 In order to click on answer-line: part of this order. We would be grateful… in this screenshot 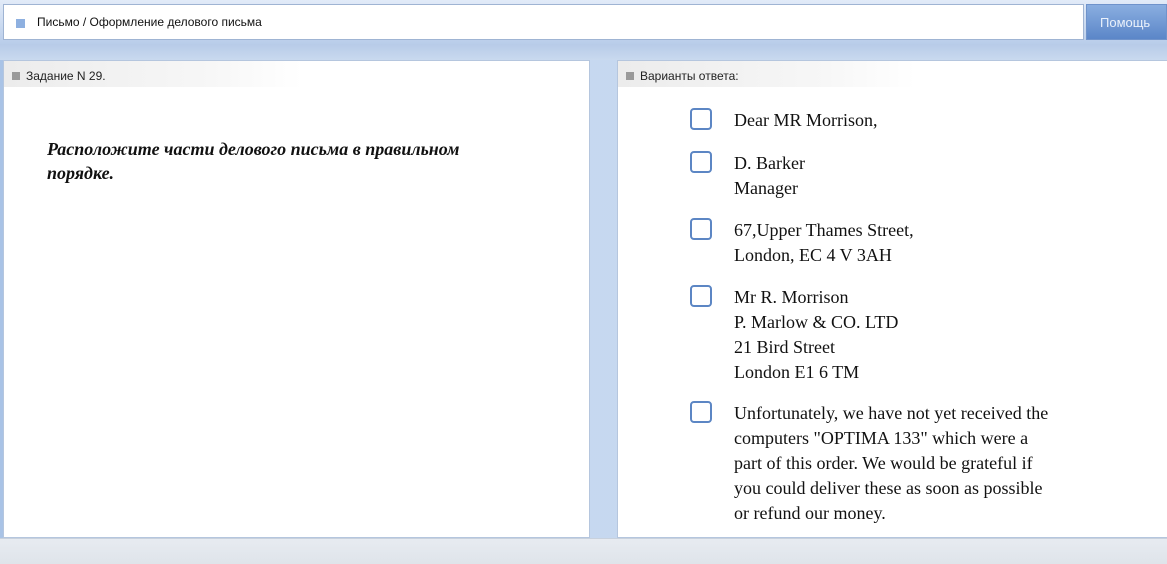, I will do `click(883, 463)`.